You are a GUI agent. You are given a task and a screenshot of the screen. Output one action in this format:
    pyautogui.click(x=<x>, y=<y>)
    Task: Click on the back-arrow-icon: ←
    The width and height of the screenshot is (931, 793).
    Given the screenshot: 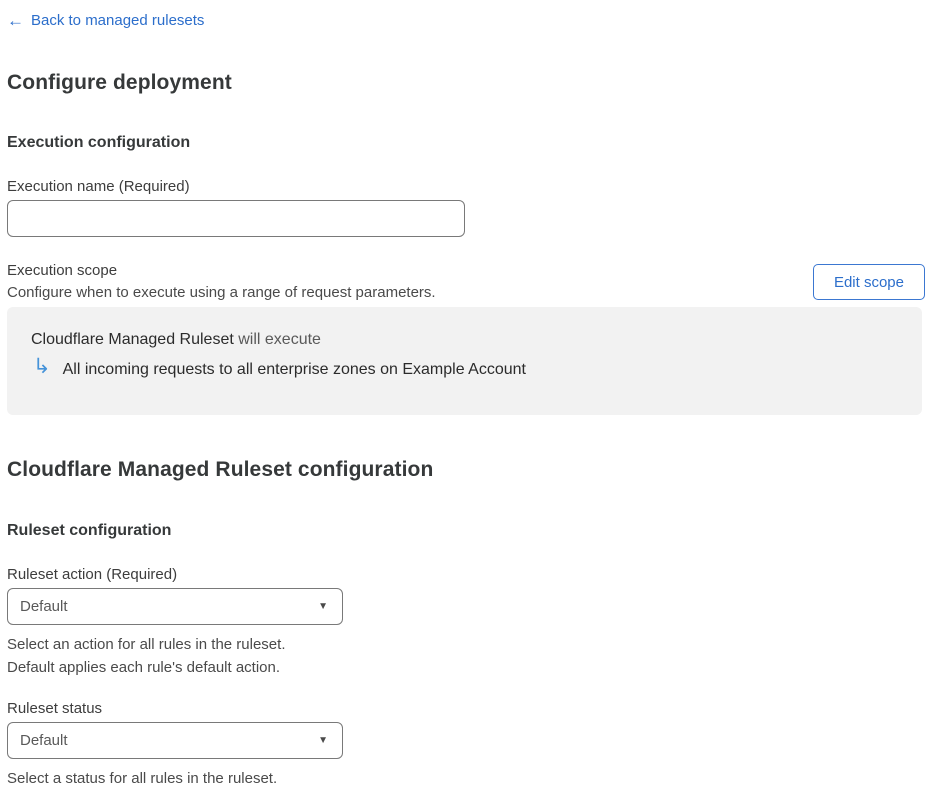 What is the action you would take?
    pyautogui.click(x=15, y=20)
    